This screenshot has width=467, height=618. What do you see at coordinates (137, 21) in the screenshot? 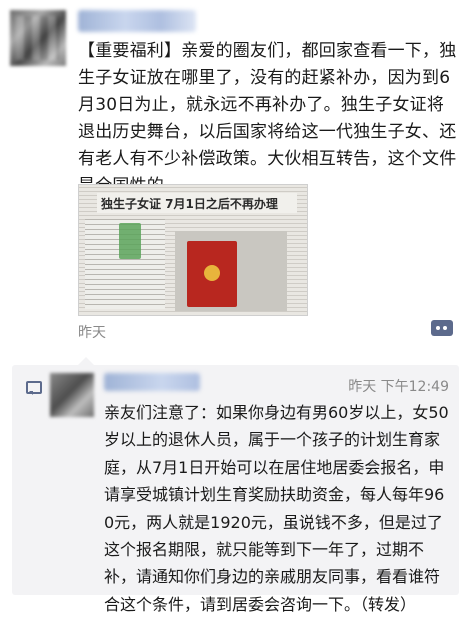
I see `poster-name` at bounding box center [137, 21].